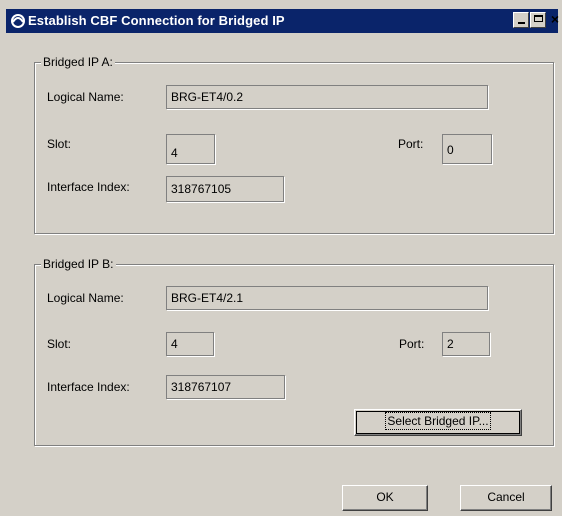 This screenshot has height=531, width=562. What do you see at coordinates (190, 344) in the screenshot?
I see `group-b-slot-field: 4` at bounding box center [190, 344].